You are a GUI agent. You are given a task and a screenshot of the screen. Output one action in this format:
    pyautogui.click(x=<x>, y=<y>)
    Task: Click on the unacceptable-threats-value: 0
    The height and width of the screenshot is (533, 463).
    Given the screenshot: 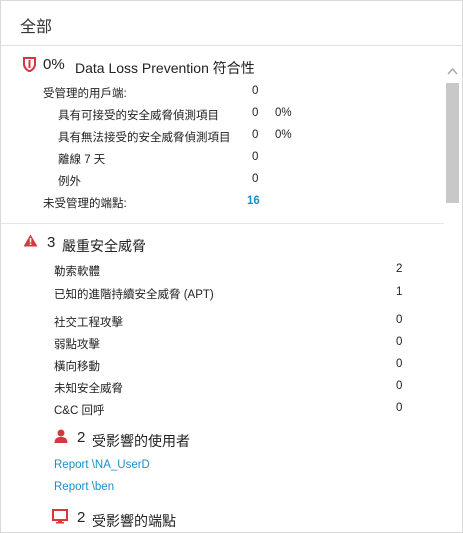 What is the action you would take?
    pyautogui.click(x=255, y=135)
    